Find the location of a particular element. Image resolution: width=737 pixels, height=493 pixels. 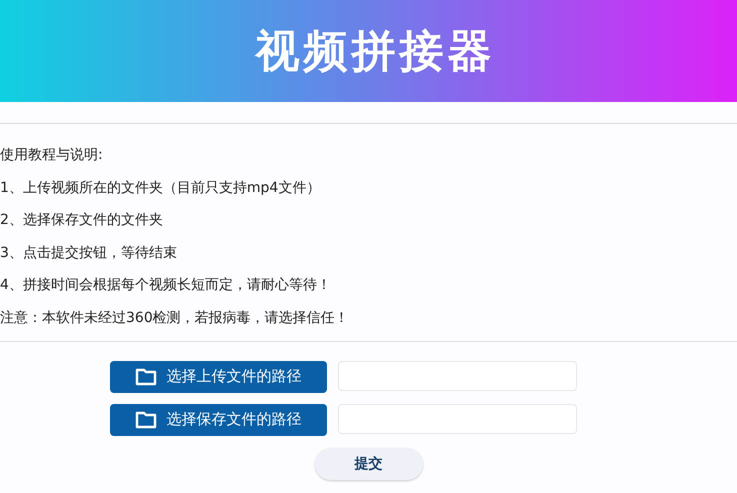

instruction-line: 3、点击提交按钮，等待结束 is located at coordinates (89, 253).